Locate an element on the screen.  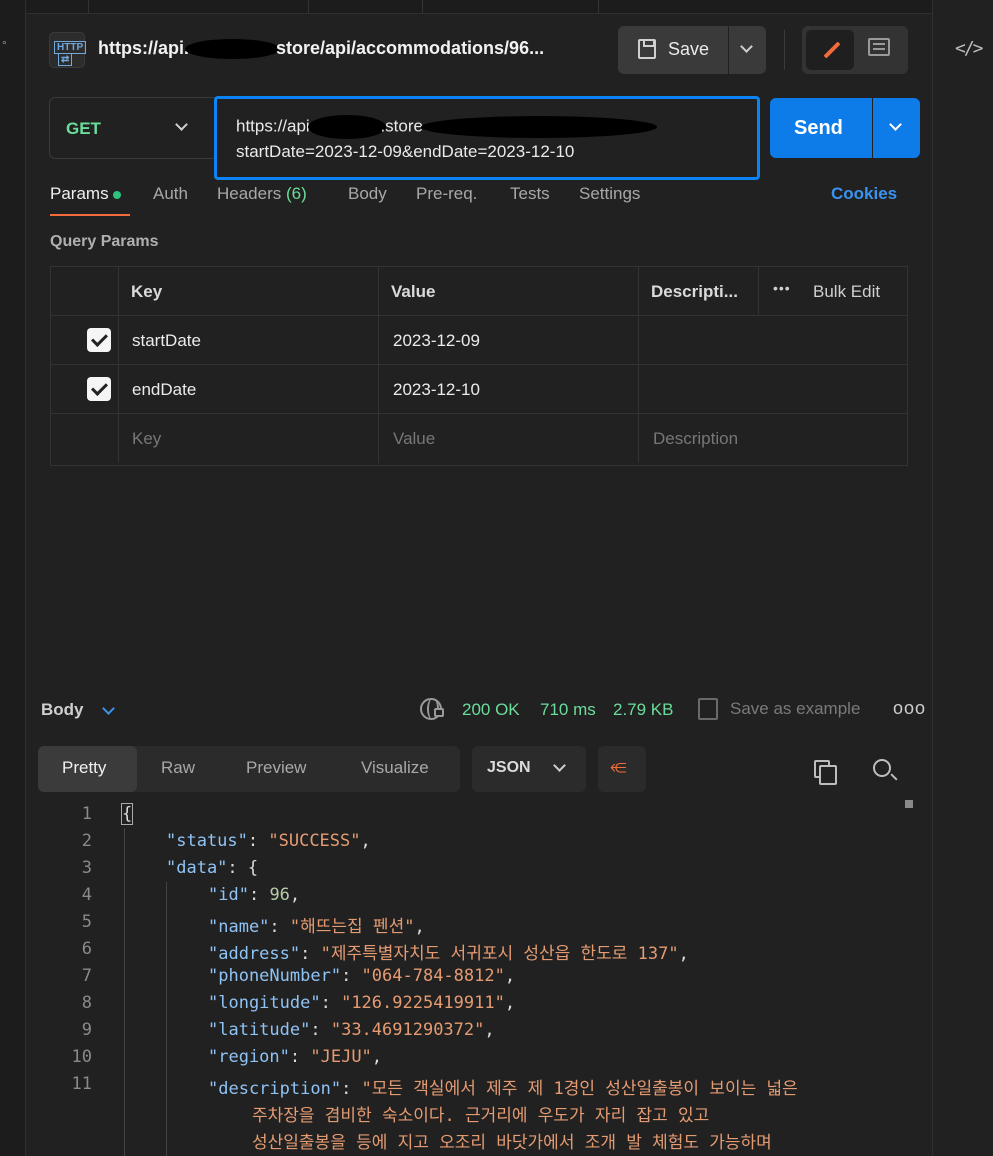
active-tab-indicator is located at coordinates (90, 215).